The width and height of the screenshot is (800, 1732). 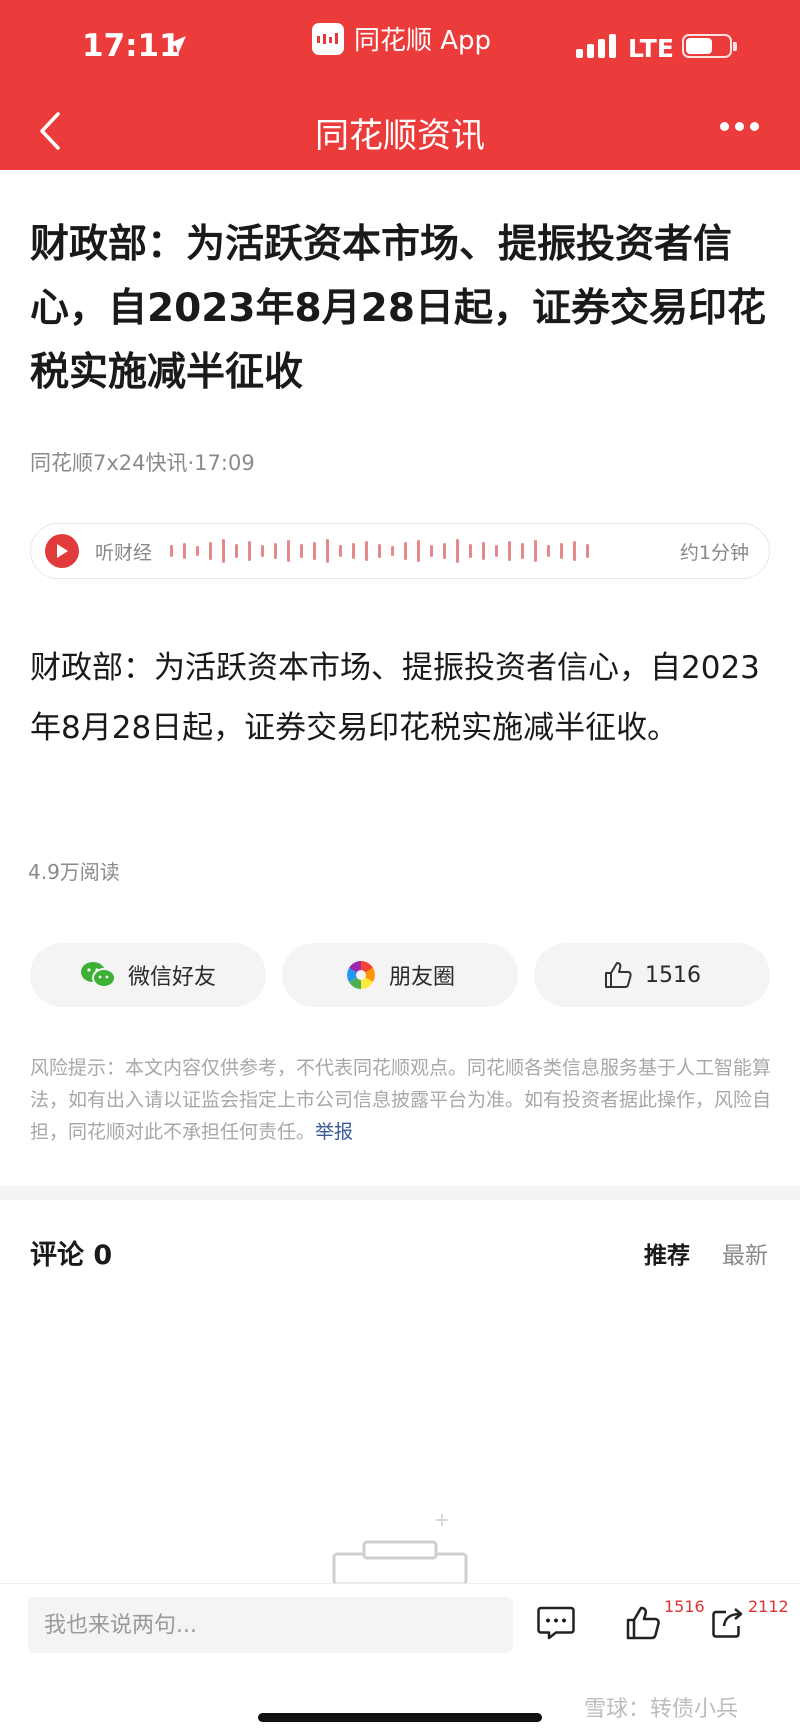 I want to click on article-source: 同花顺7x24快讯·17:09, so click(x=142, y=463).